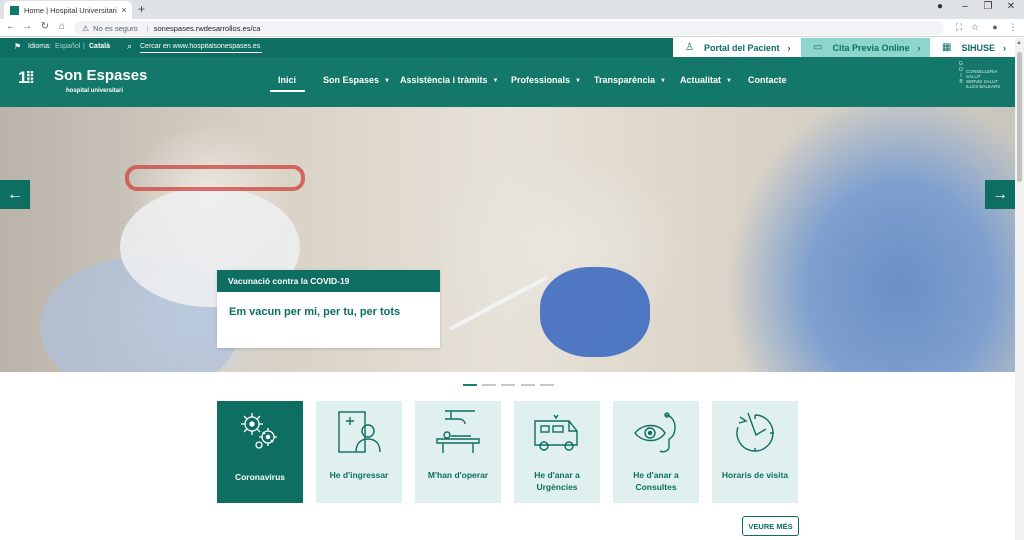  Describe the element at coordinates (328, 281) in the screenshot. I see `caption-title: Vacunació contra la COVID-19` at that location.